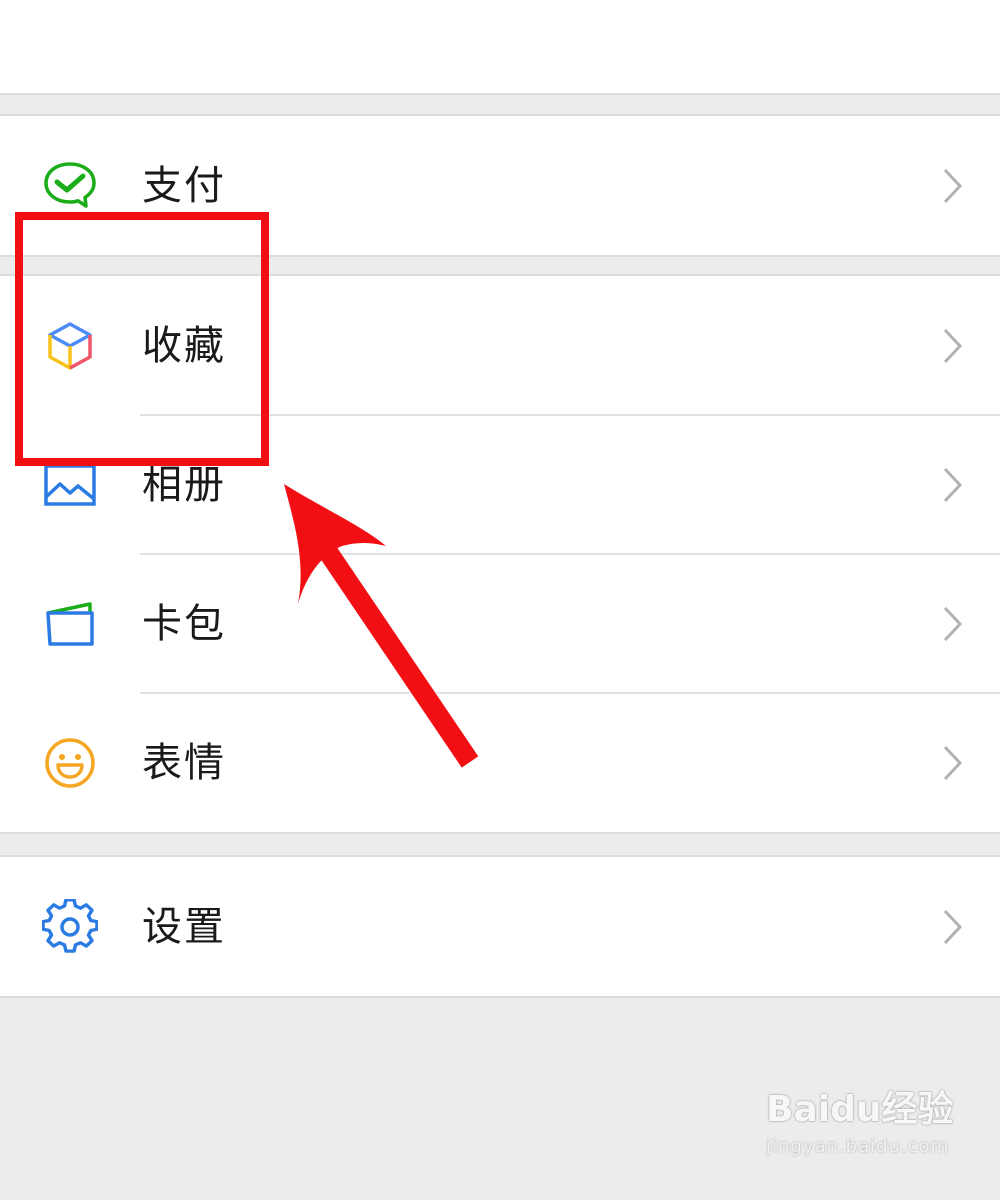 The height and width of the screenshot is (1200, 1000). Describe the element at coordinates (70, 186) in the screenshot. I see `wechat-pay-icon` at that location.